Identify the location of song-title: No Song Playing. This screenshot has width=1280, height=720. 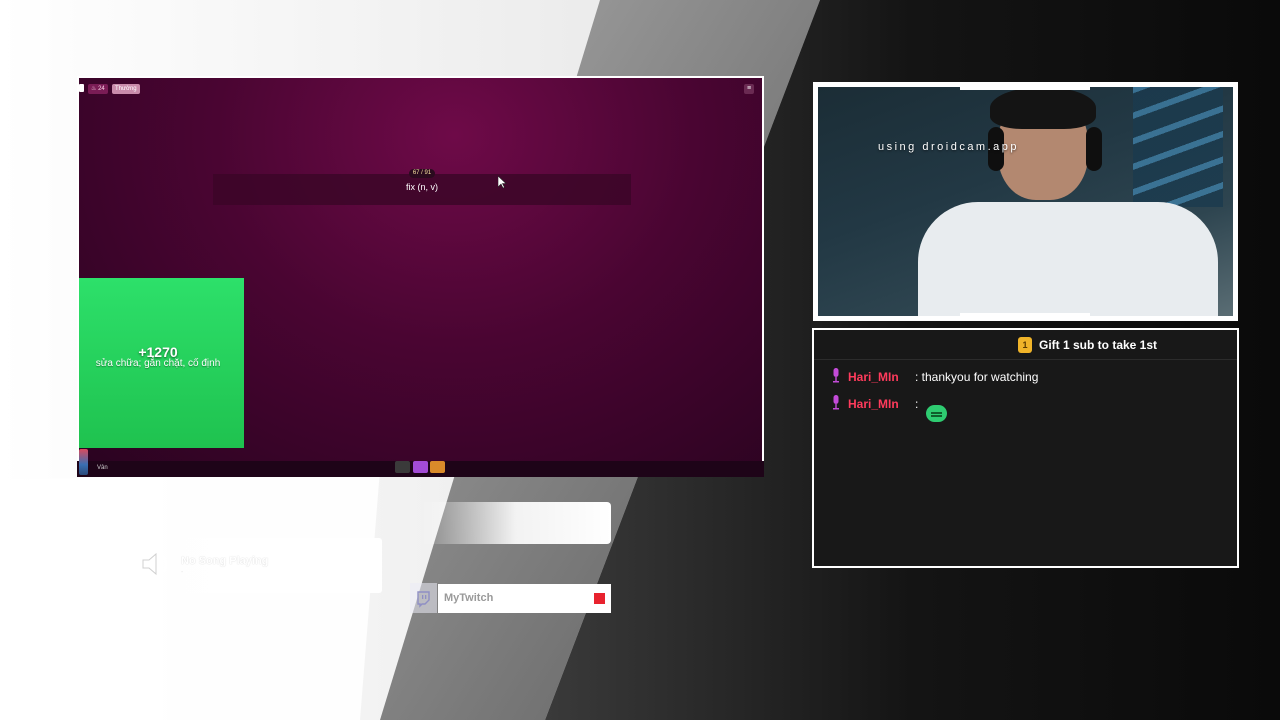
(225, 561).